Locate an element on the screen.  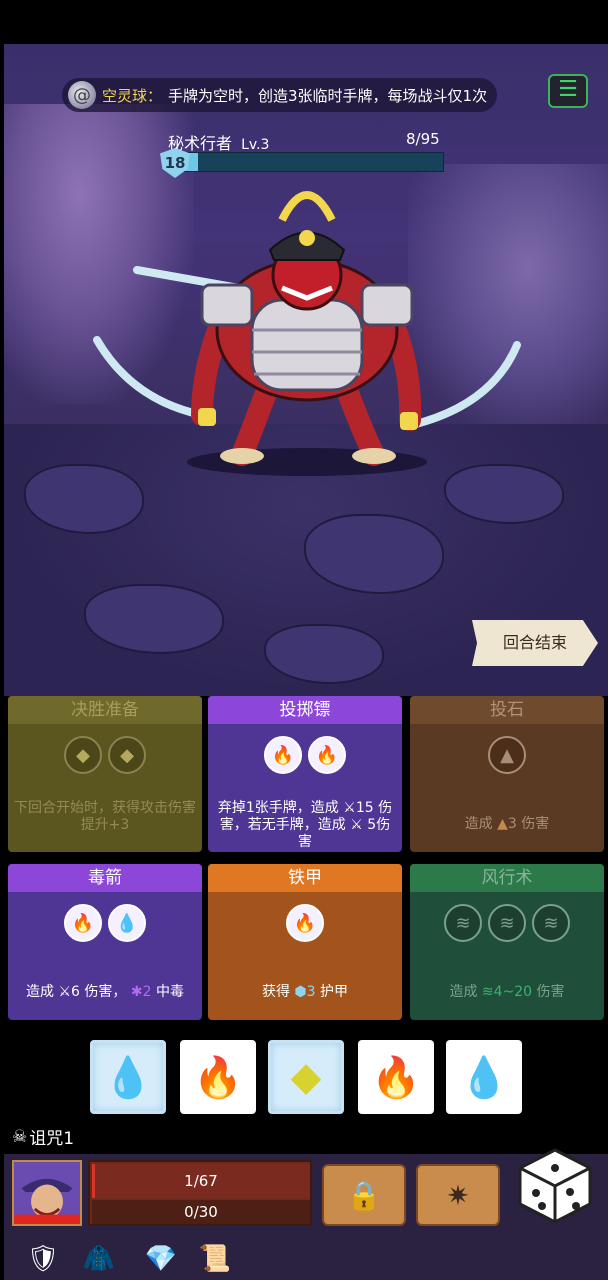
lock-icon: 🔒 is located at coordinates (364, 1195).